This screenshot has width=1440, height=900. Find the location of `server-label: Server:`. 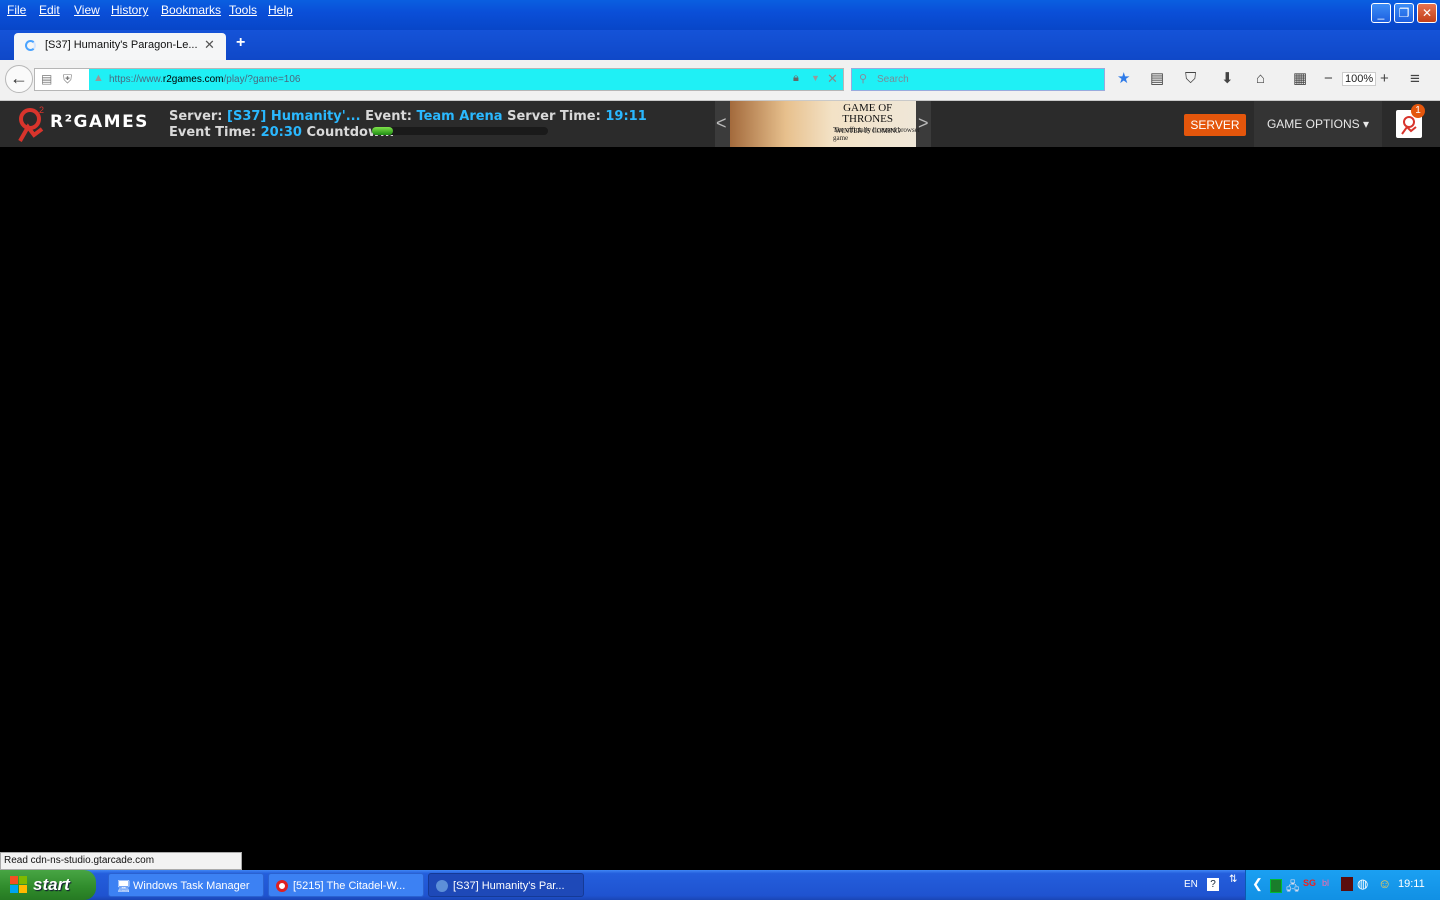

server-label: Server: is located at coordinates (196, 116).